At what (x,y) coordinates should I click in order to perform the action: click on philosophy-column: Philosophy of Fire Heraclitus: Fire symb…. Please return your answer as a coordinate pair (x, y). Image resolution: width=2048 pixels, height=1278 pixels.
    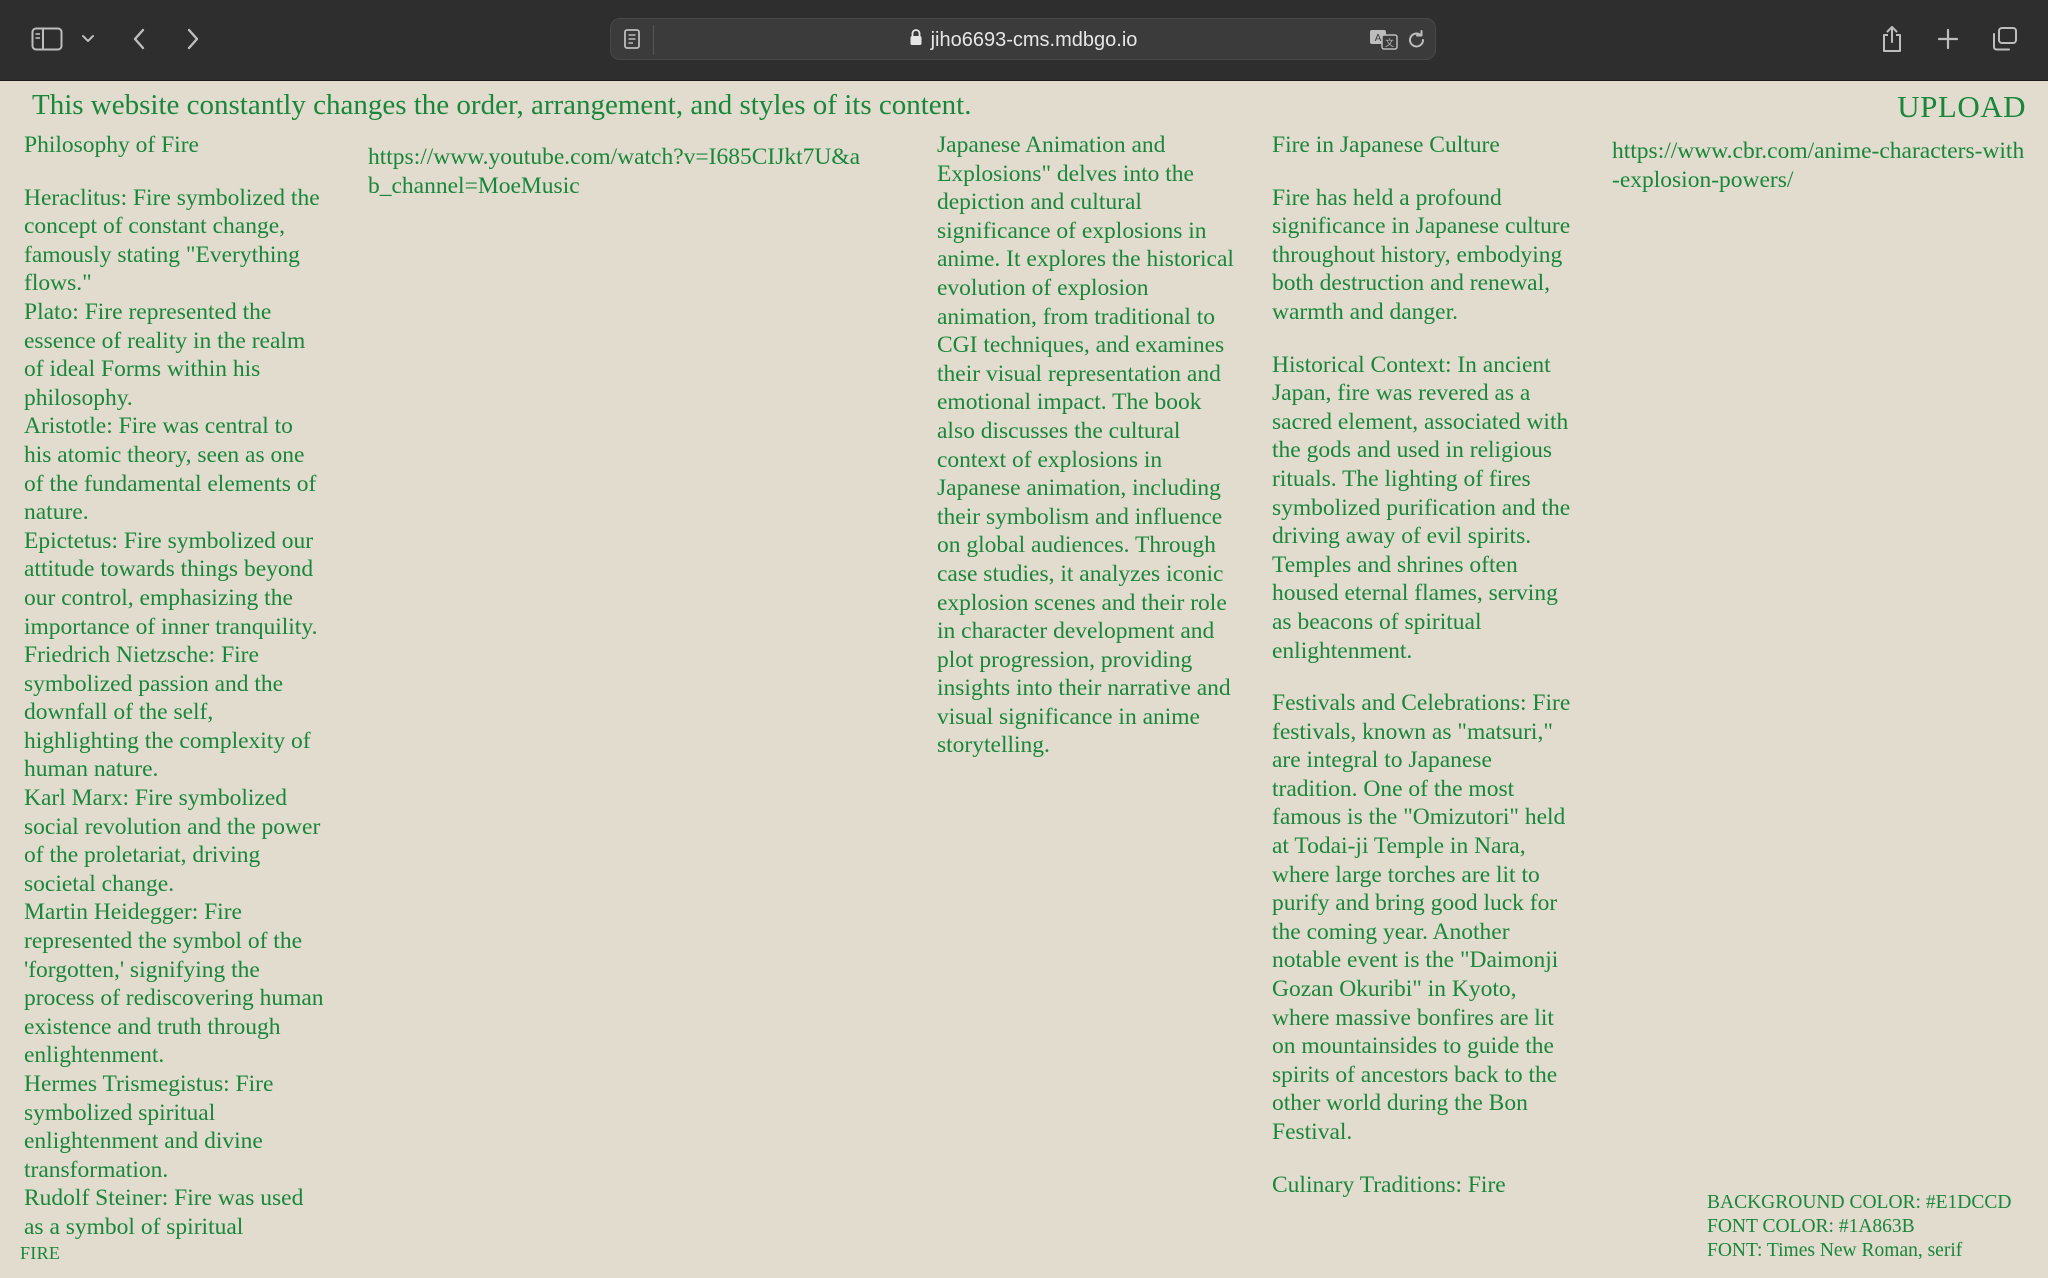
    Looking at the image, I should click on (174, 686).